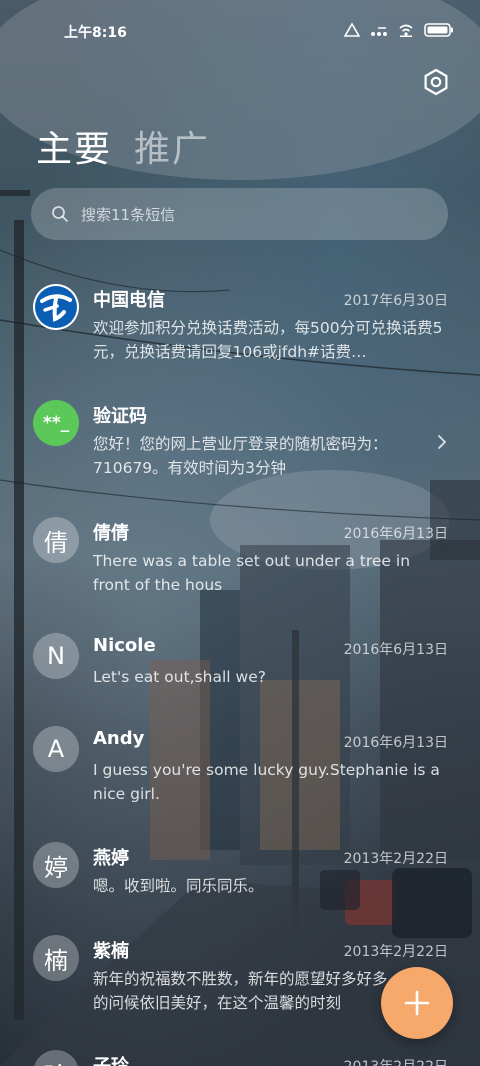  I want to click on avatar: 倩, so click(56, 540).